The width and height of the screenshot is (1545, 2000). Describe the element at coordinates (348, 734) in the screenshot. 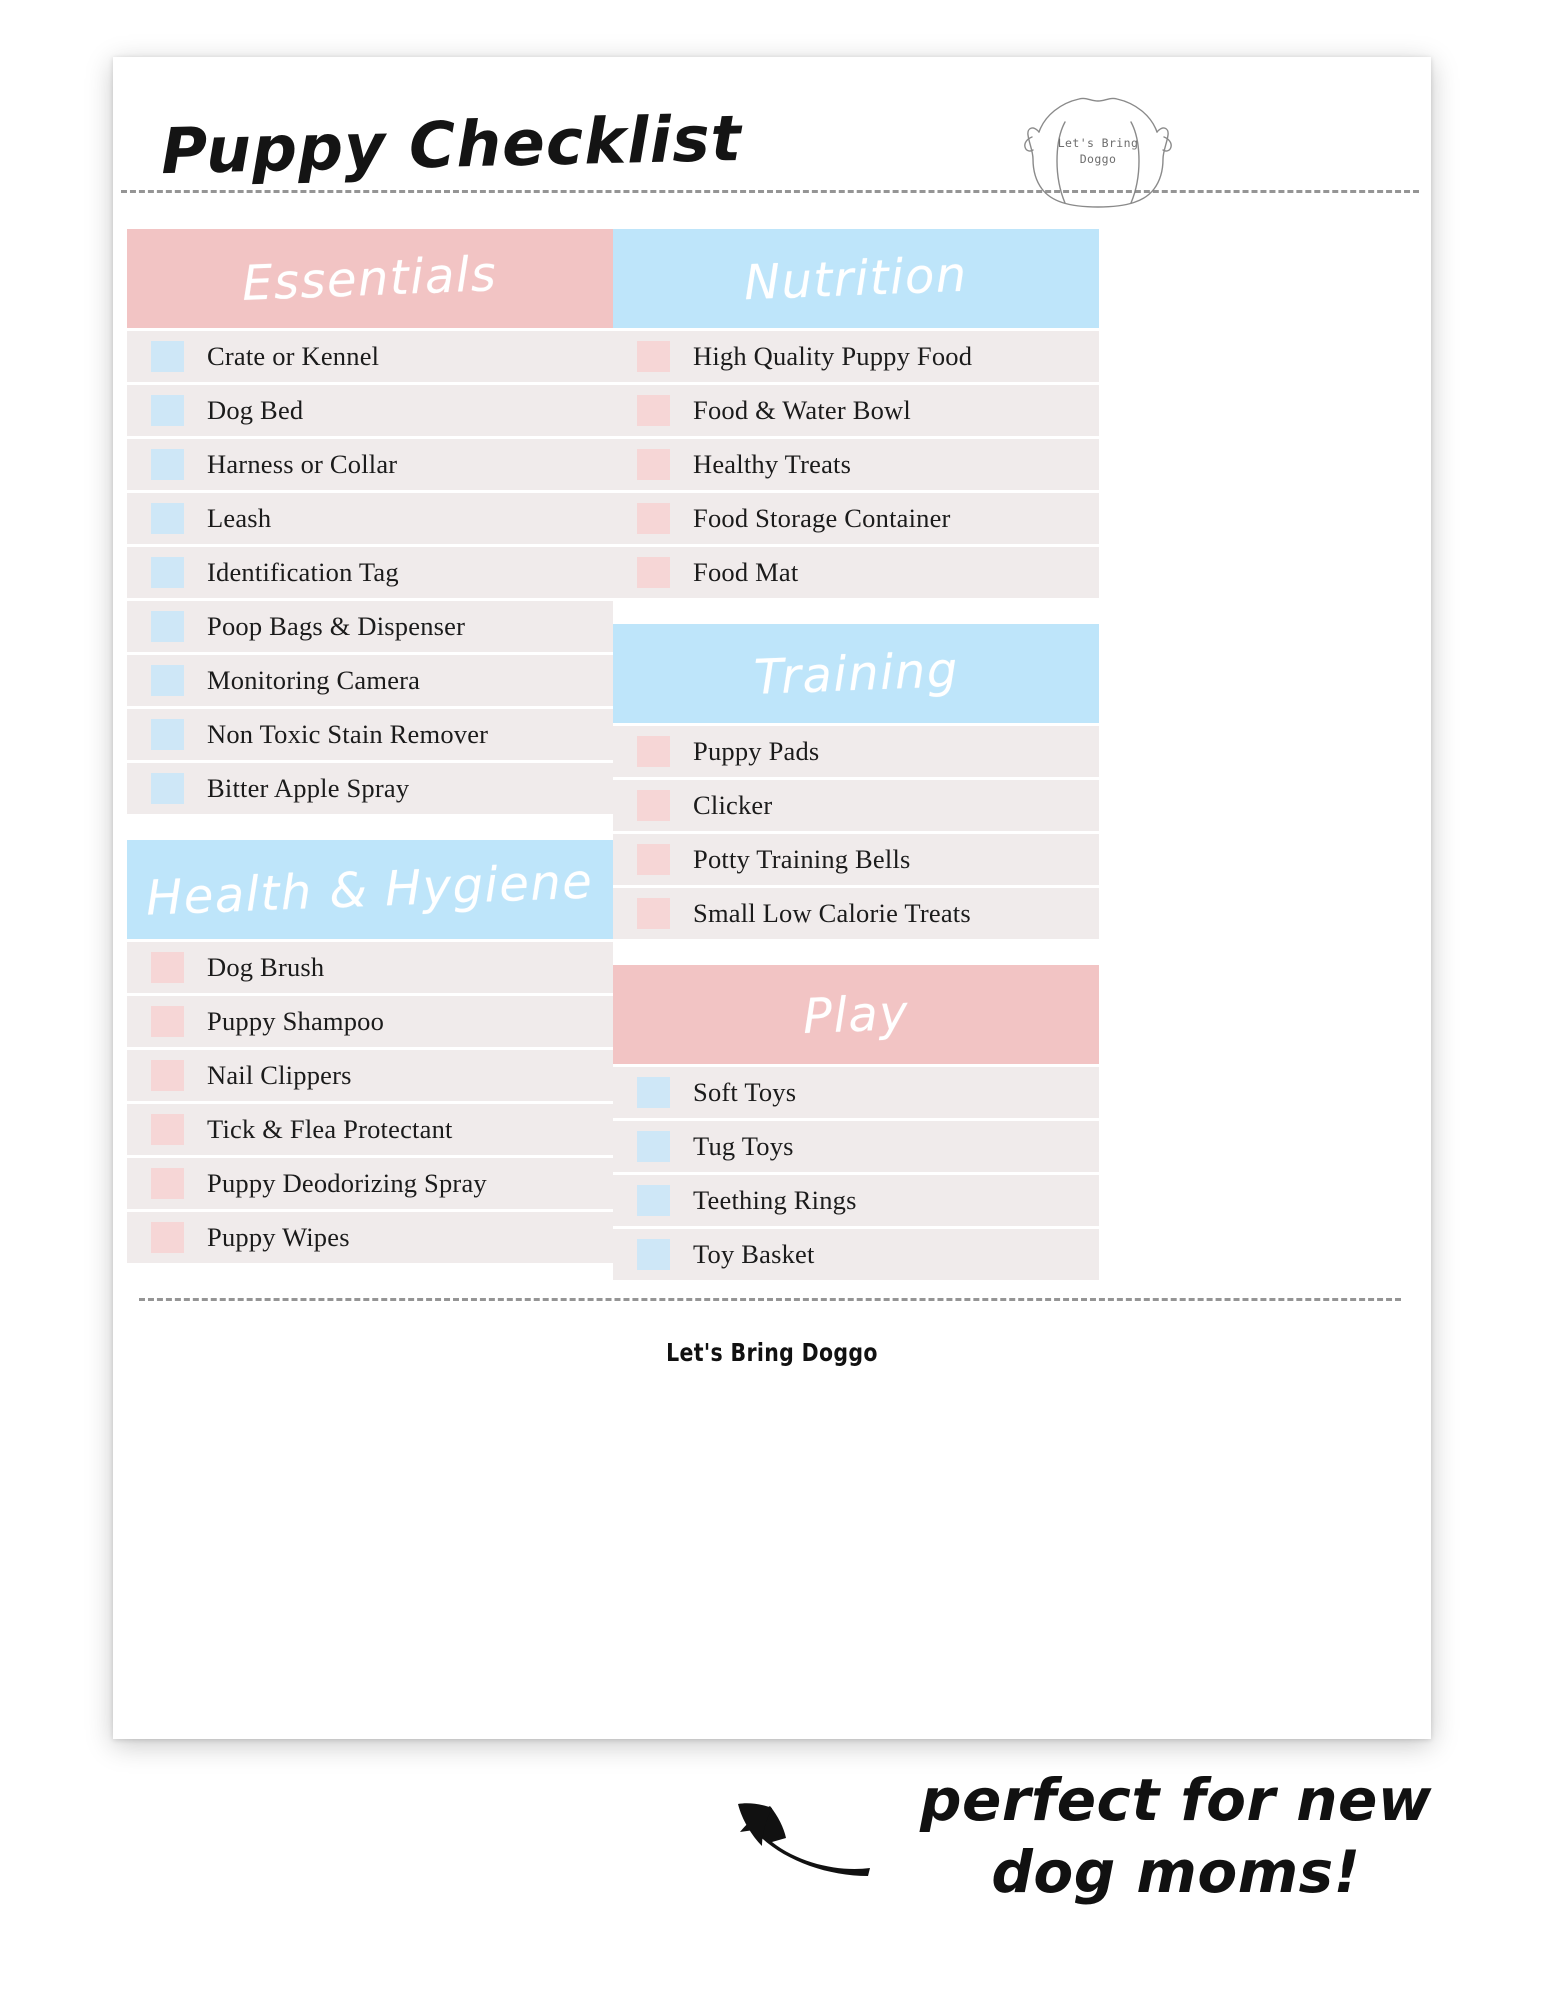

I see `checklist-item-label: Non Toxic Stain Remover` at that location.